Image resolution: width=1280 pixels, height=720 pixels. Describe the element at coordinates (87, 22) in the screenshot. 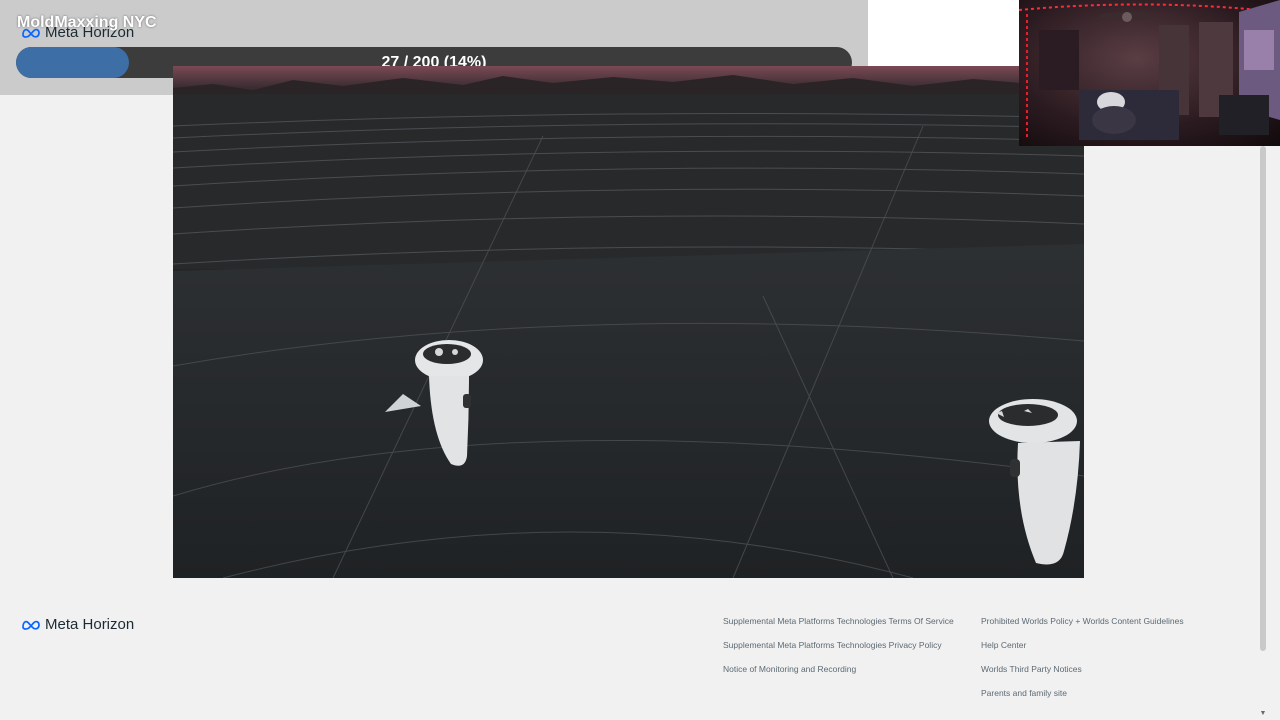

I see `stream-title: MoldMaxxing NYC` at that location.